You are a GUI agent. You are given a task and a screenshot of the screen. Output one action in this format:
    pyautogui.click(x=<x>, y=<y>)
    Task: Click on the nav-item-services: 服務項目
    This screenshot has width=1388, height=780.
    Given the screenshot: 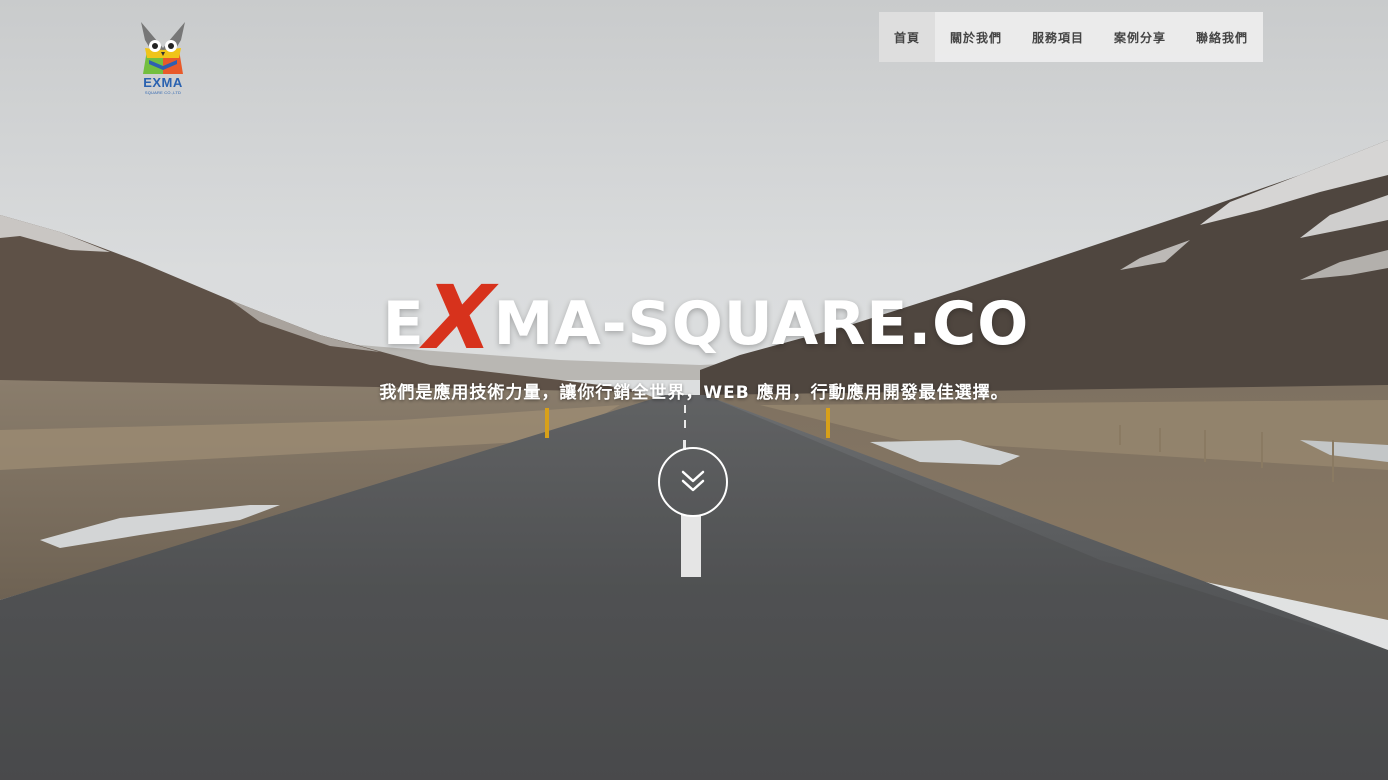 What is the action you would take?
    pyautogui.click(x=1058, y=37)
    